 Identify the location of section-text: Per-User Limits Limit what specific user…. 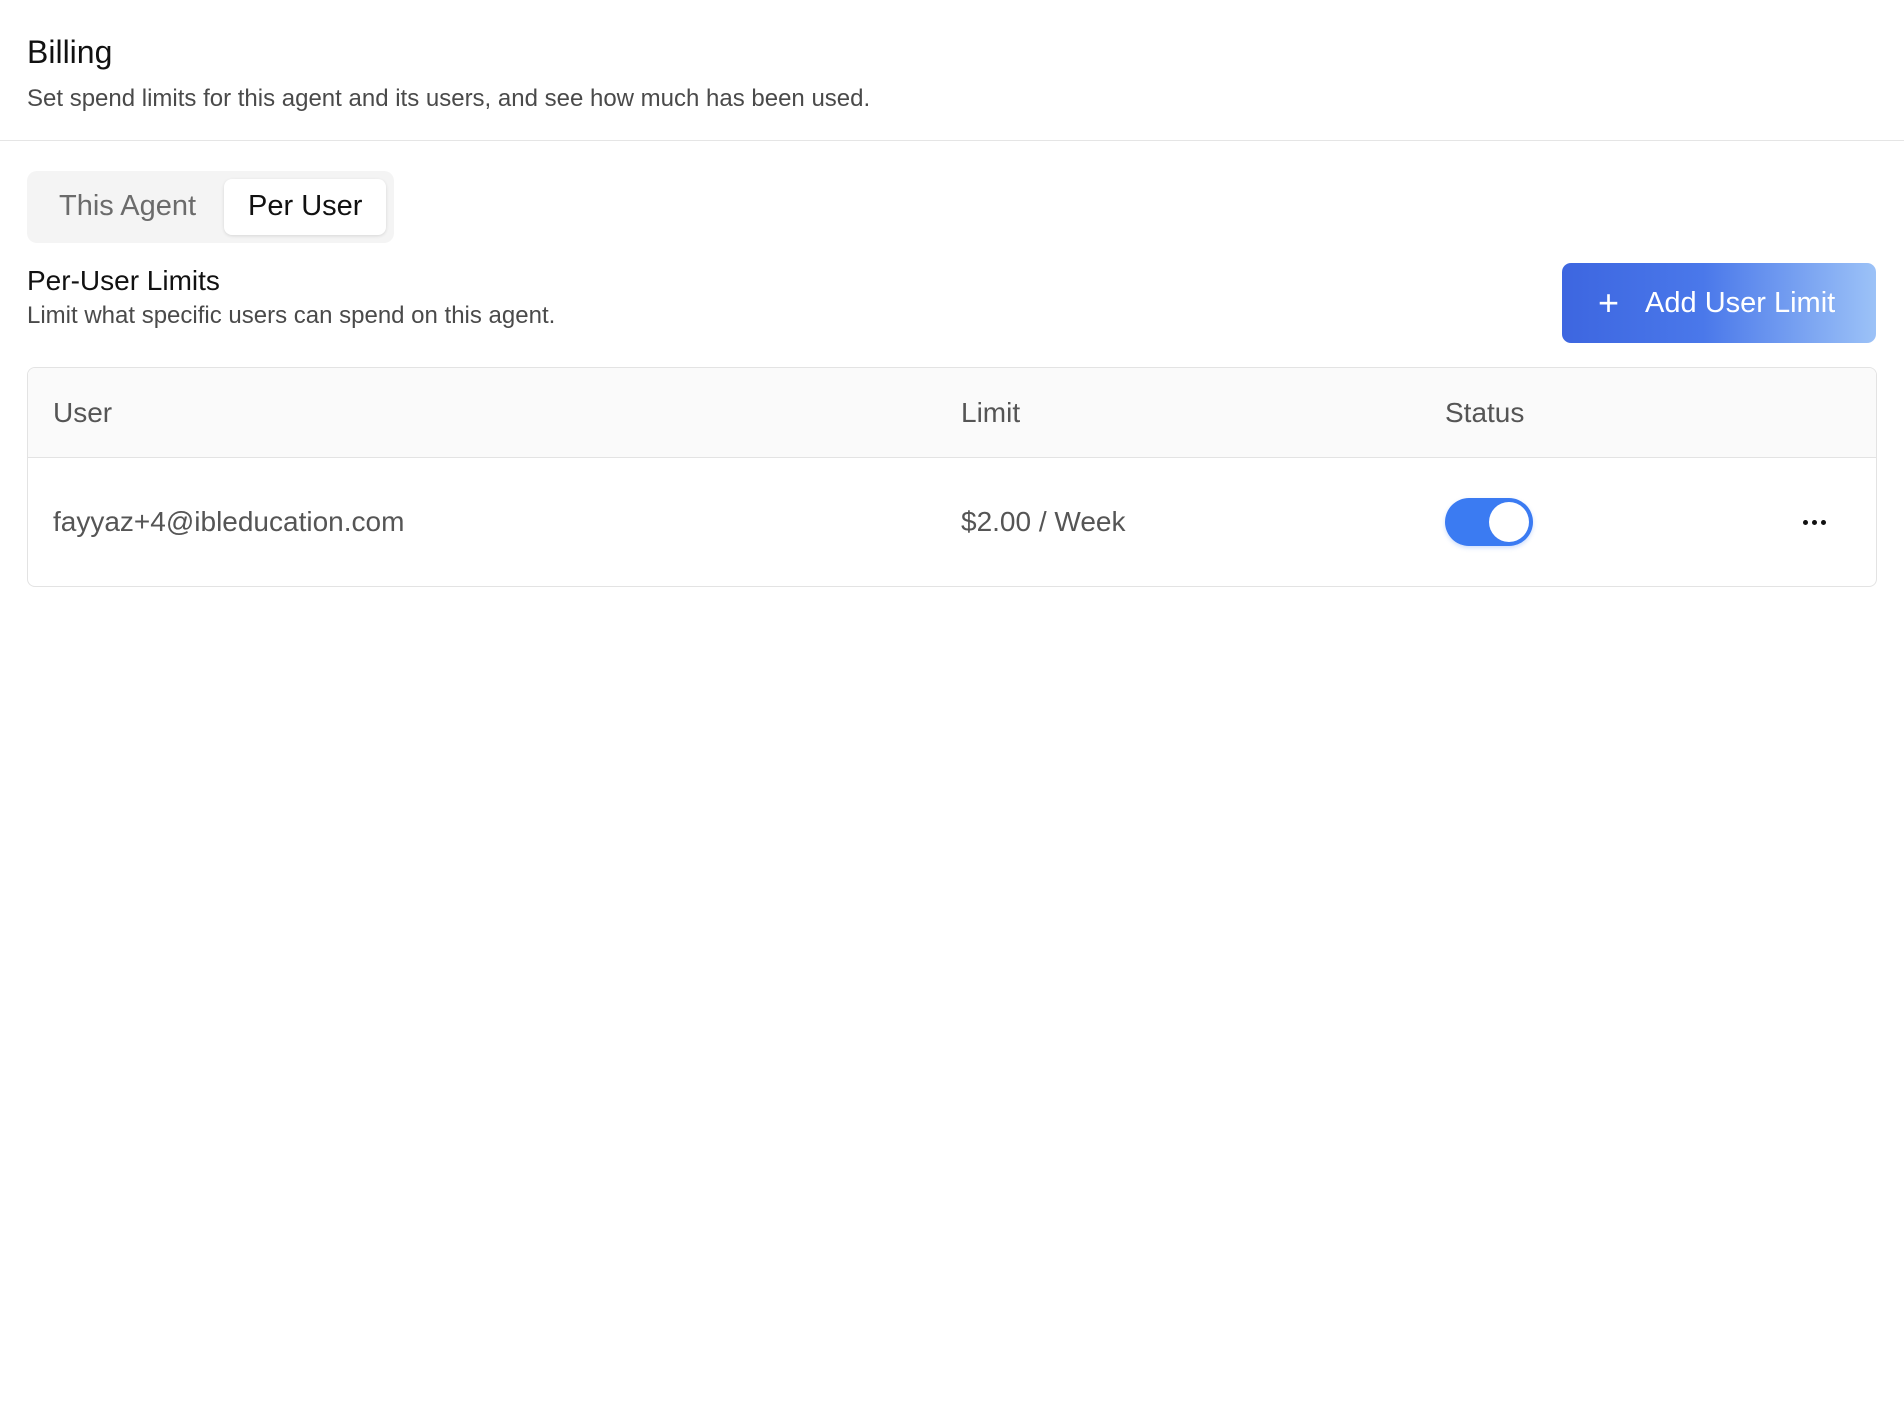
(291, 298).